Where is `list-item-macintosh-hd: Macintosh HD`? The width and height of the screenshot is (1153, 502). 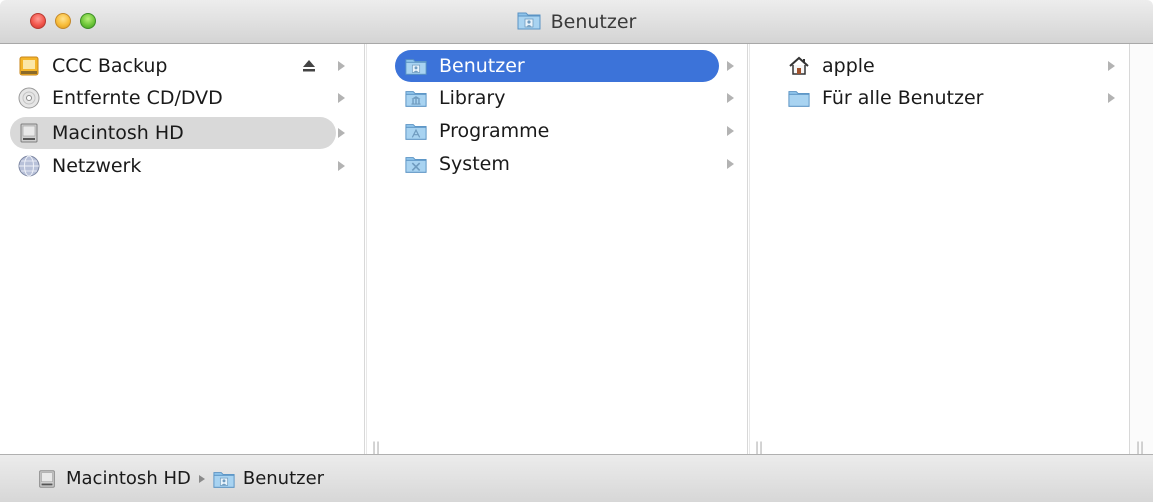
list-item-macintosh-hd: Macintosh HD is located at coordinates (173, 133).